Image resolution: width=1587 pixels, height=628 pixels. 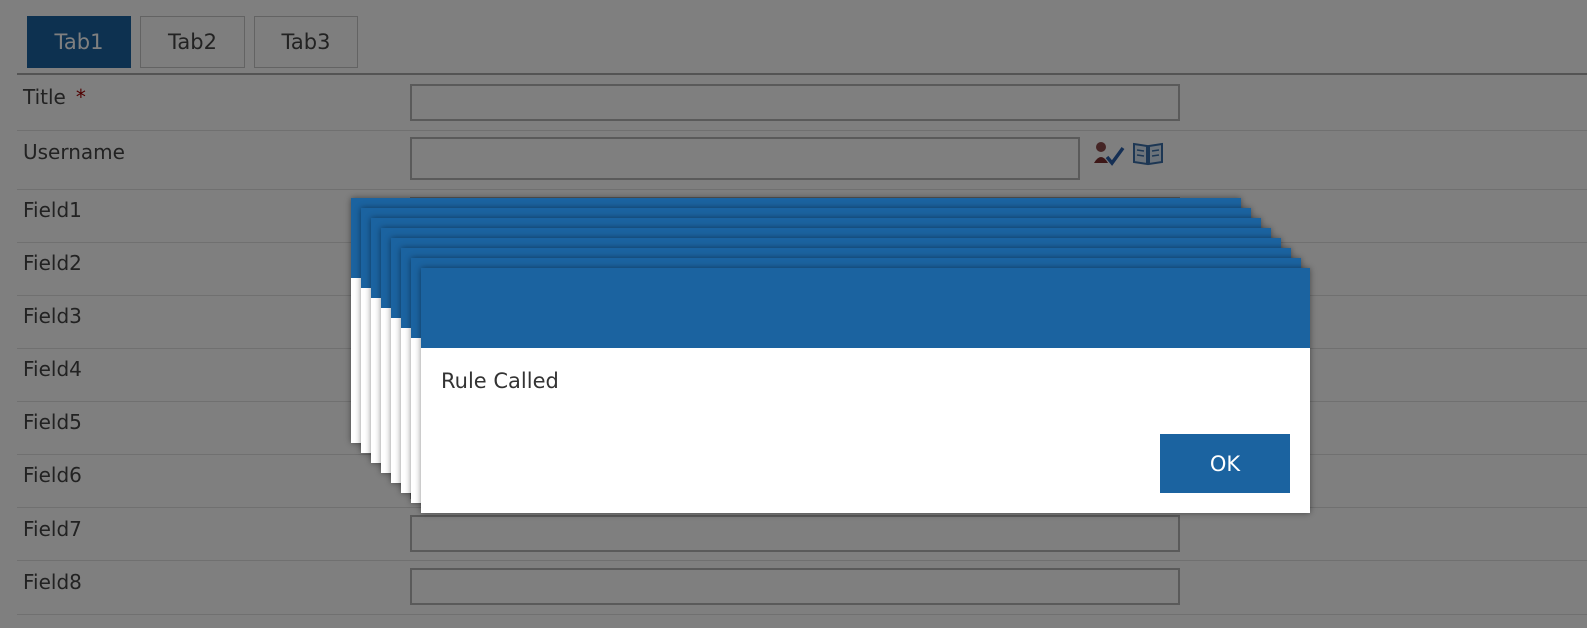 What do you see at coordinates (500, 381) in the screenshot?
I see `dialog-message: Rule Called` at bounding box center [500, 381].